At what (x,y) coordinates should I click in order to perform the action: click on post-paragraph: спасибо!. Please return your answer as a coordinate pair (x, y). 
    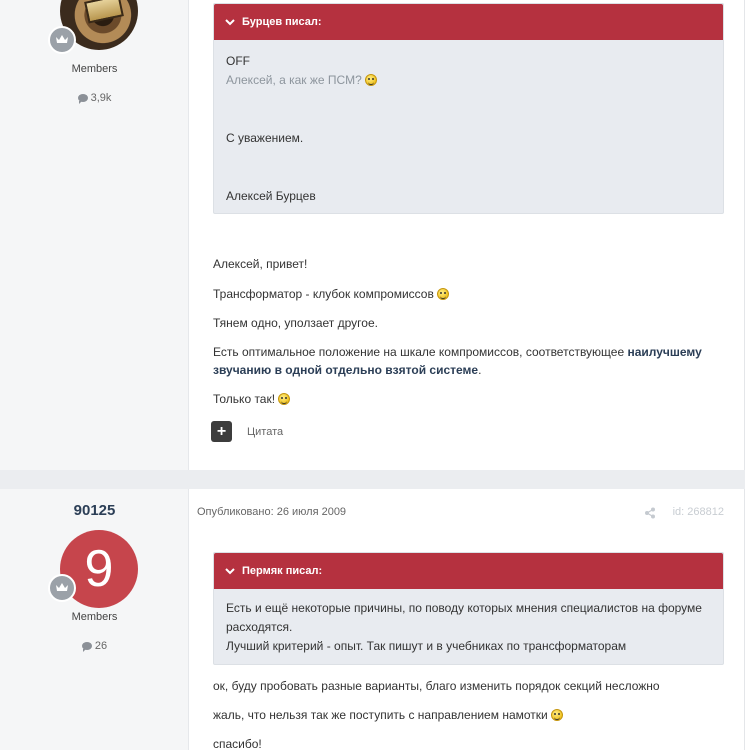
    Looking at the image, I should click on (237, 743).